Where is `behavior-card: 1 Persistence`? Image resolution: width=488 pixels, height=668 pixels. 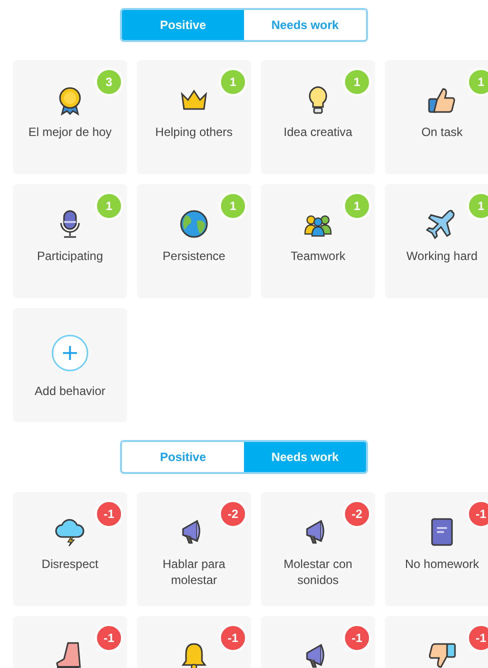 behavior-card: 1 Persistence is located at coordinates (194, 241).